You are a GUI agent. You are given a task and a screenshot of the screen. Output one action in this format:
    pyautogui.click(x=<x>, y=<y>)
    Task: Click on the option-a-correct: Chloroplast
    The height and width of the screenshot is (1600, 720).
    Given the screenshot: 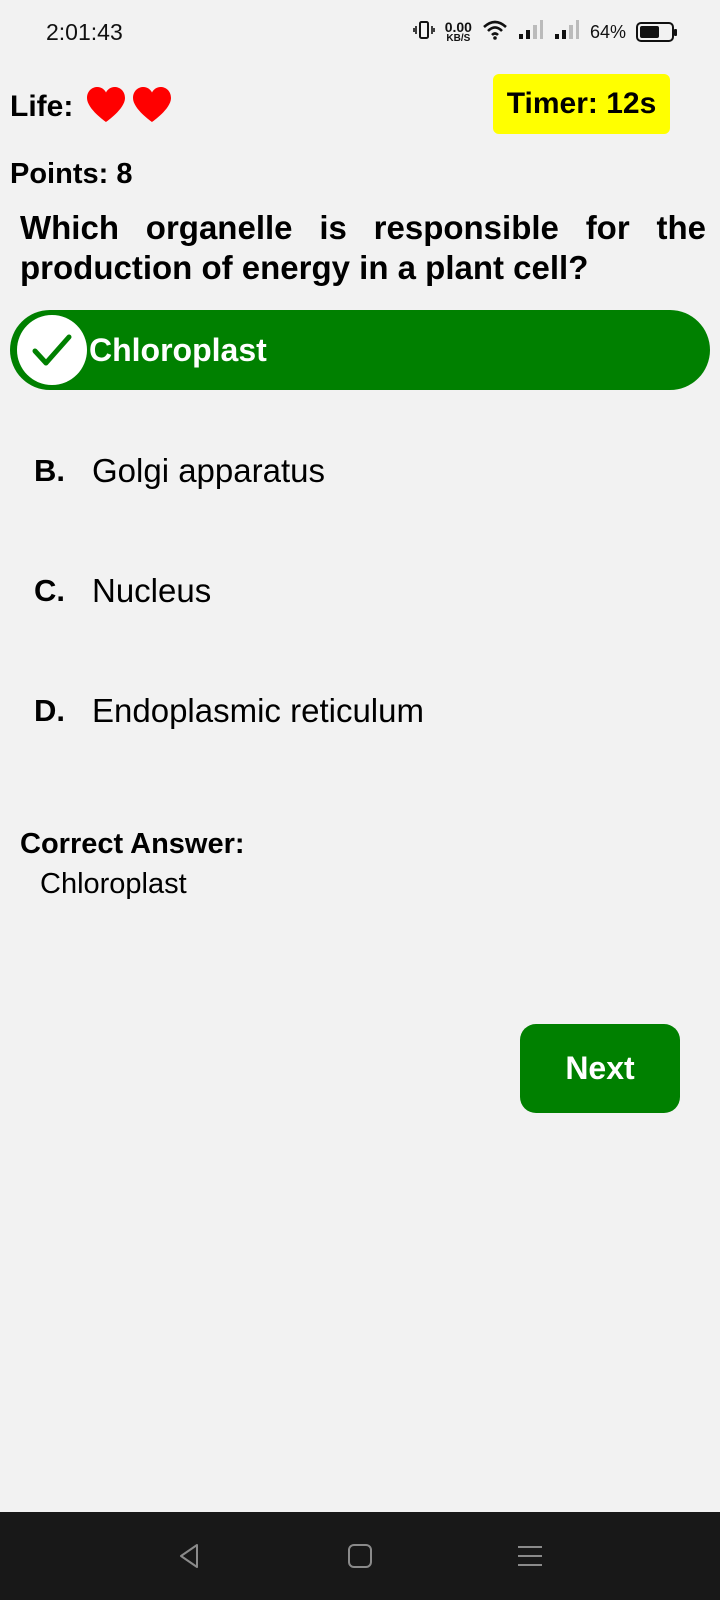 What is the action you would take?
    pyautogui.click(x=360, y=350)
    